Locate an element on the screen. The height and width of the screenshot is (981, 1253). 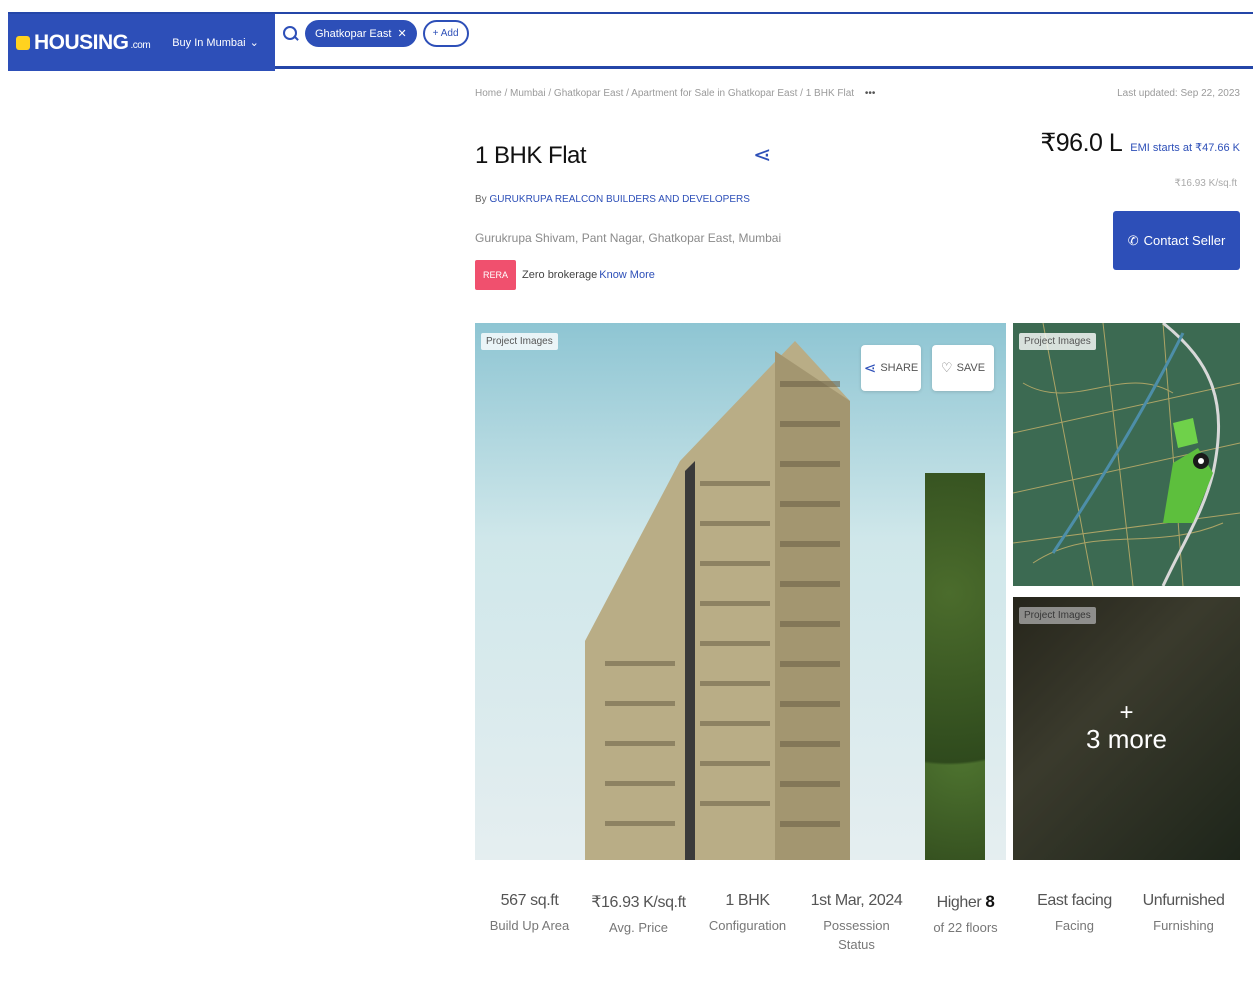
contact-seller-button: ✆ Contact Seller is located at coordinates (1176, 240).